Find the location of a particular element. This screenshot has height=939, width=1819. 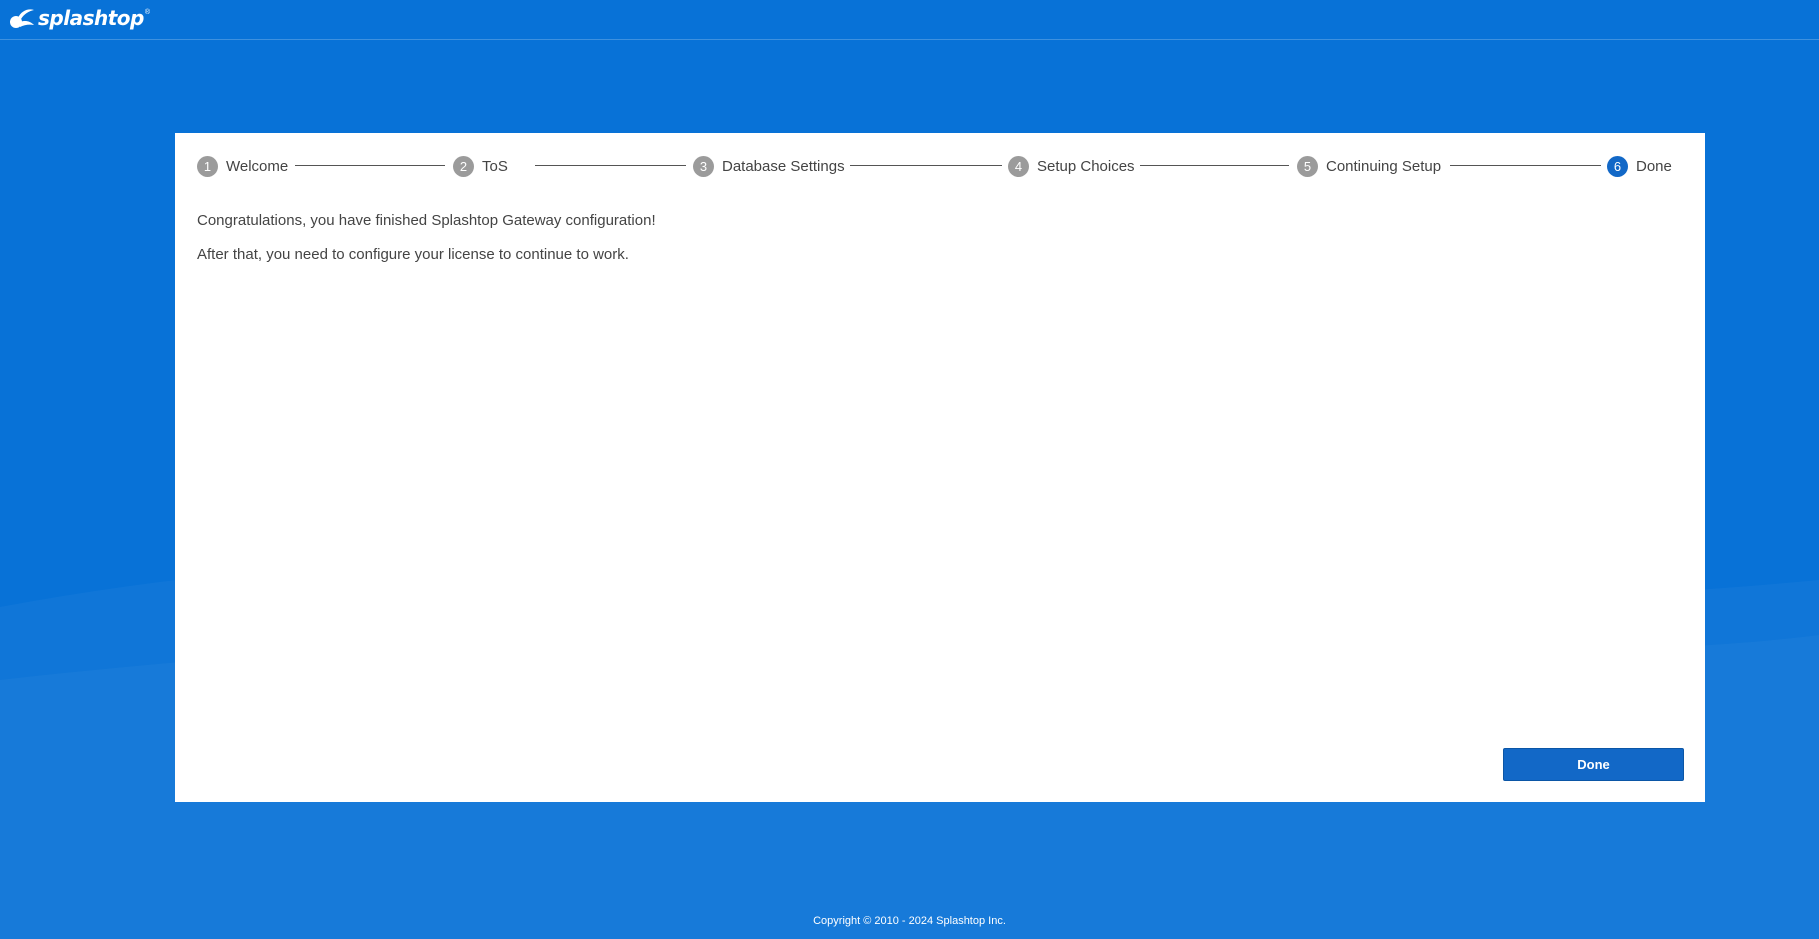

logo-trademark: ® is located at coordinates (147, 12).